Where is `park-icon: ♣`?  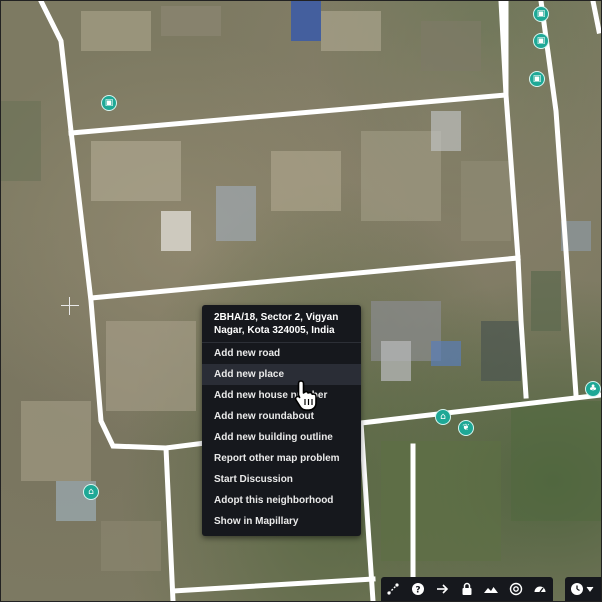
park-icon: ♣ is located at coordinates (593, 389).